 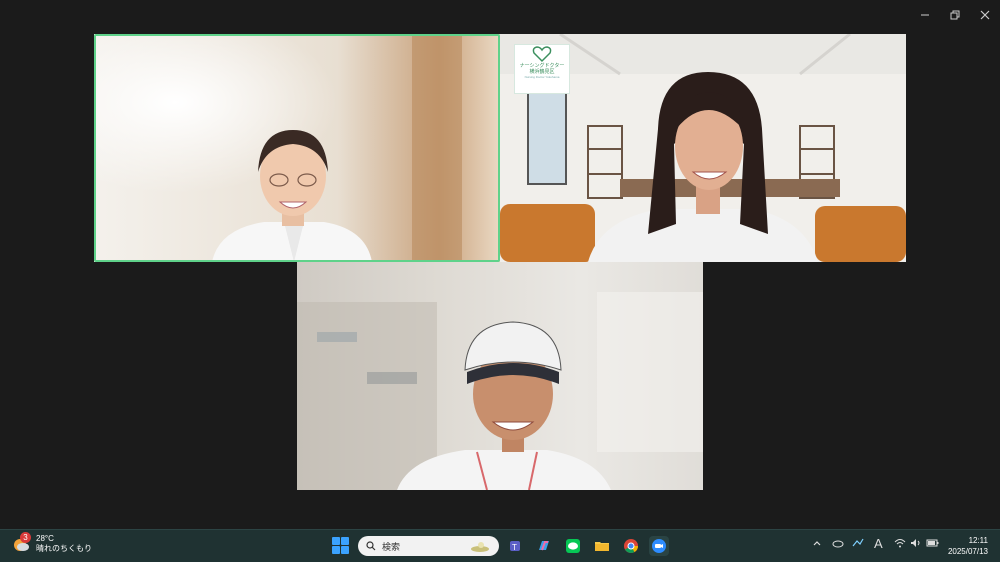 I want to click on svg-text: T, so click(x=514, y=547).